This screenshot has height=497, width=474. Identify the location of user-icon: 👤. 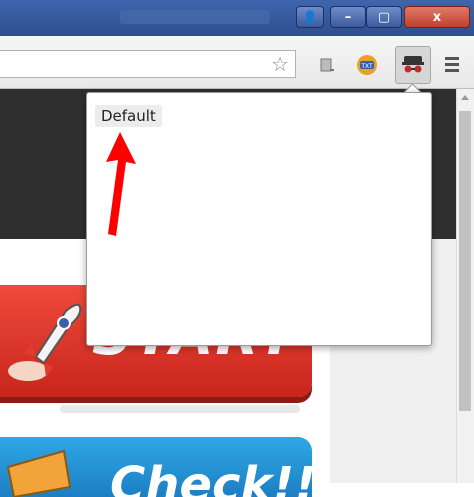
(310, 17).